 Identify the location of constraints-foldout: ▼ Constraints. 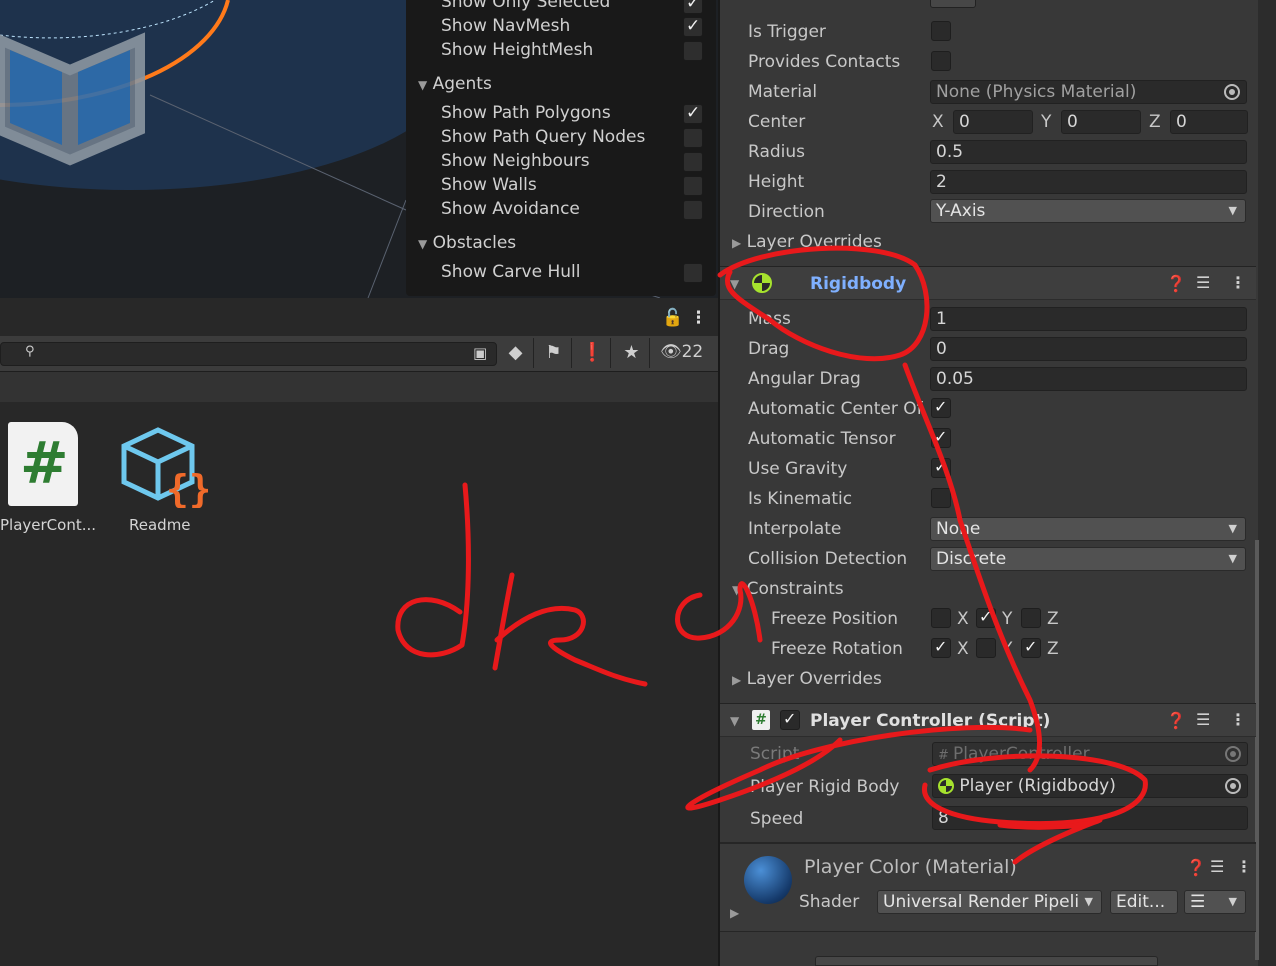
(788, 589).